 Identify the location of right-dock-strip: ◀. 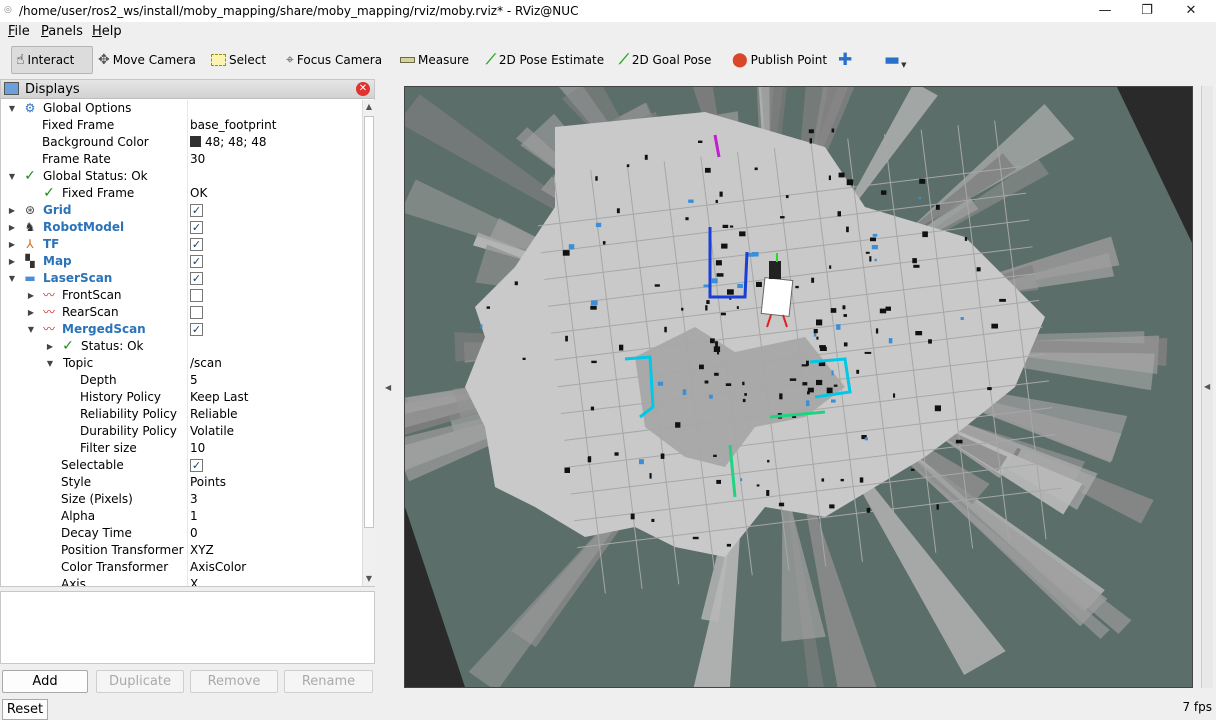
(1207, 387).